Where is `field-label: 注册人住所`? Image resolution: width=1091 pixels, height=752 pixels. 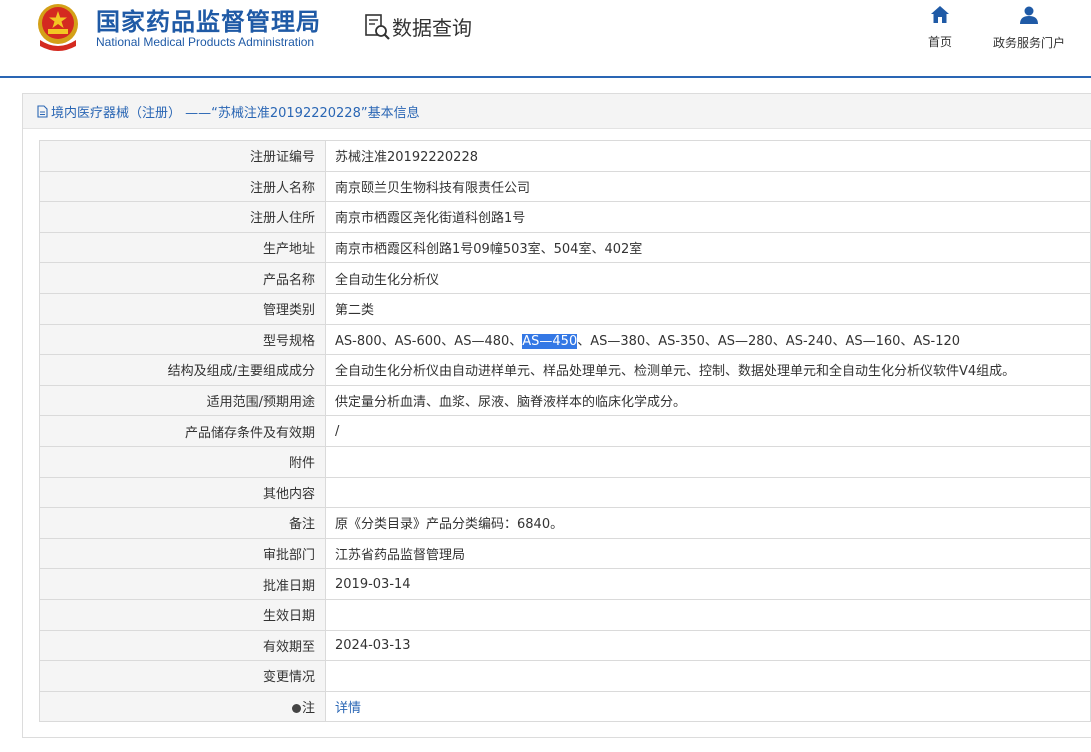
field-label: 注册人住所 is located at coordinates (182, 217).